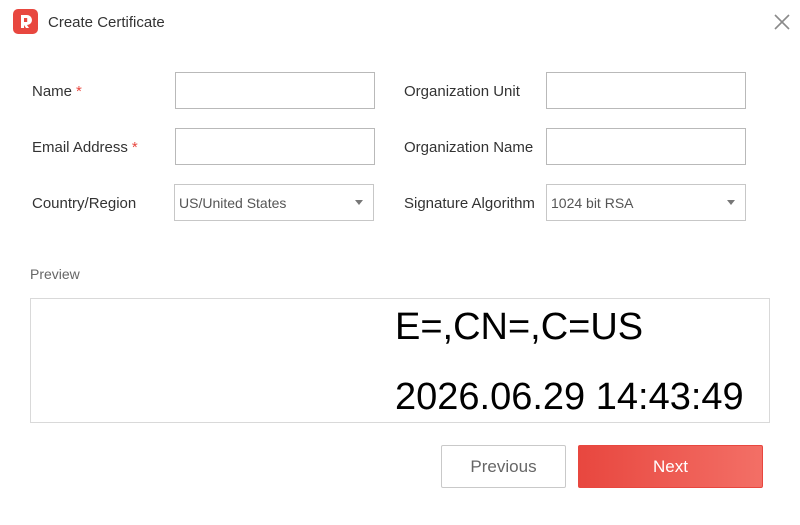 Image resolution: width=800 pixels, height=525 pixels. I want to click on name-label-text: Name, so click(52, 91).